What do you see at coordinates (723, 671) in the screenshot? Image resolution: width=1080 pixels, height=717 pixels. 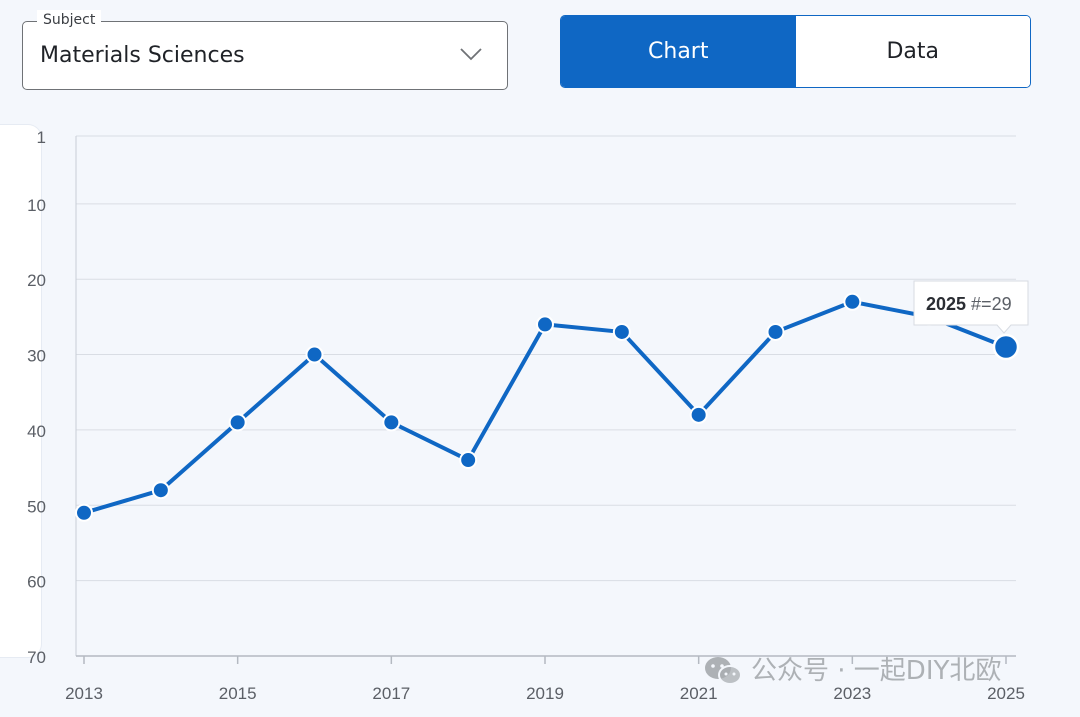 I see `wechat-icon` at bounding box center [723, 671].